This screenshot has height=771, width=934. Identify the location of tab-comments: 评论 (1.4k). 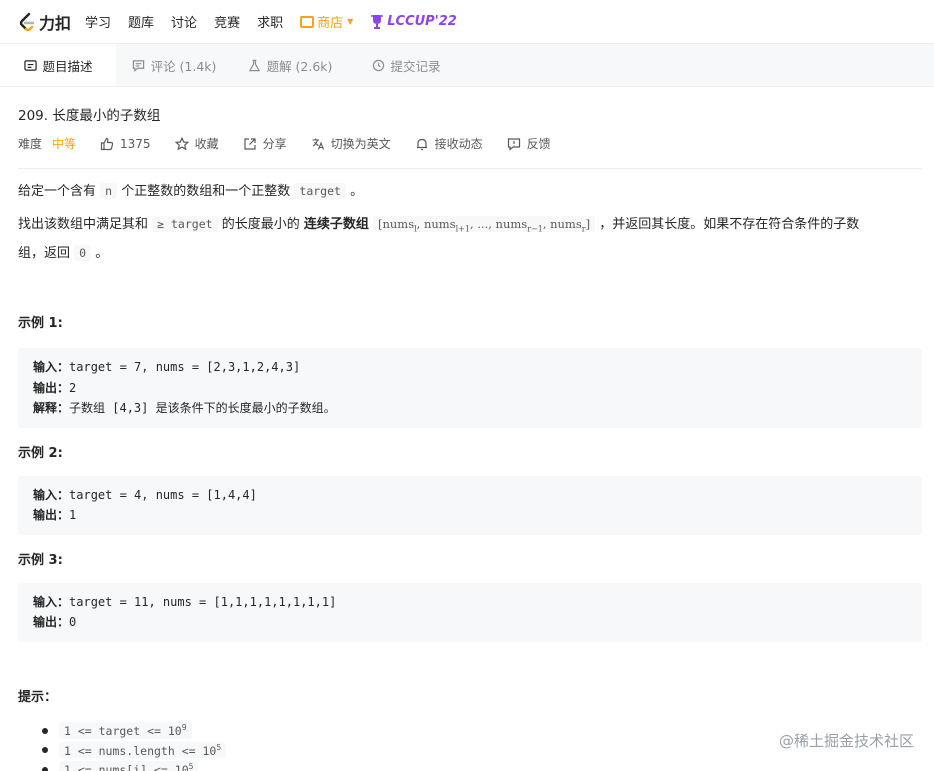
(174, 65).